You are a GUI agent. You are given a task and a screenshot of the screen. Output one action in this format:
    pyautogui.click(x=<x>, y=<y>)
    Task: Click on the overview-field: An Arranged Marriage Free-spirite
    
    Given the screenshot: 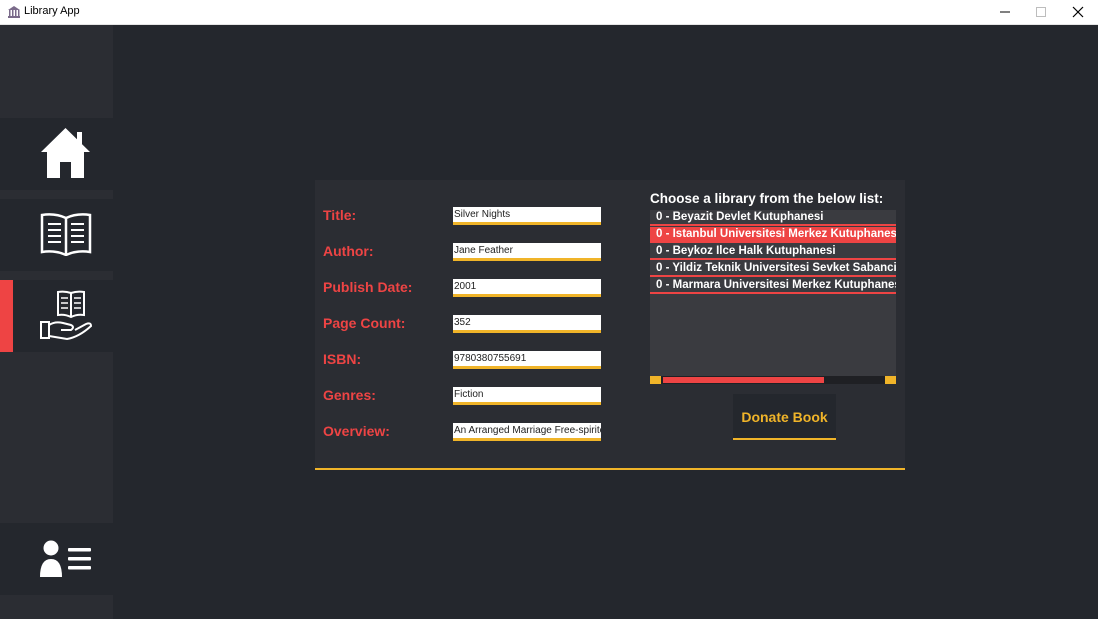 What is the action you would take?
    pyautogui.click(x=527, y=432)
    